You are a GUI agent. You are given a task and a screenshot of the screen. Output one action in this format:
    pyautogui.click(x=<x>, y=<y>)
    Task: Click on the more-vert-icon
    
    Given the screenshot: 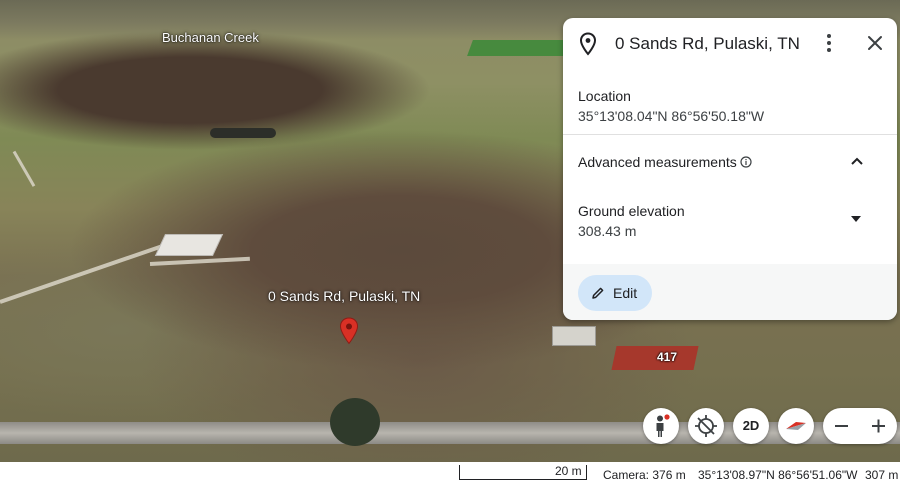 What is the action you would take?
    pyautogui.click(x=829, y=43)
    